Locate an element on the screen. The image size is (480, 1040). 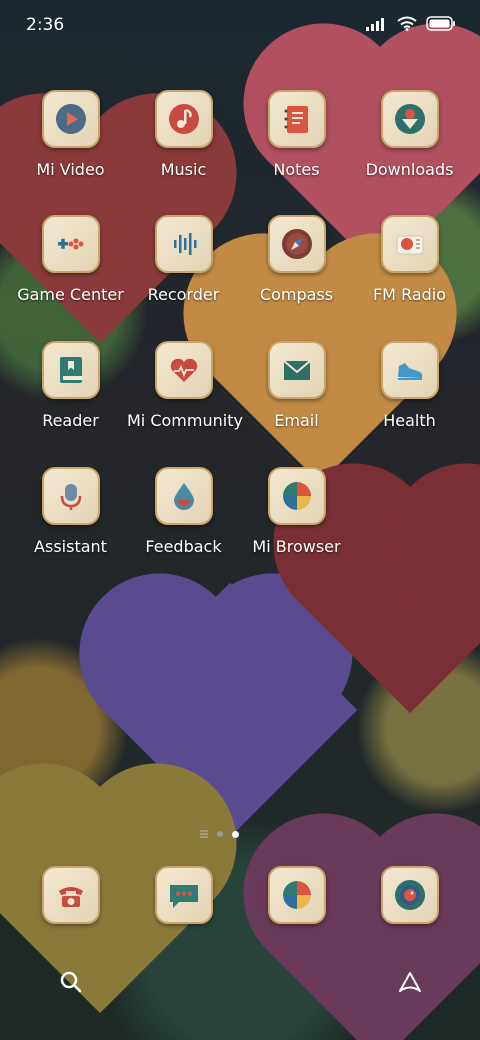
camera-lens-icon is located at coordinates (409, 895).